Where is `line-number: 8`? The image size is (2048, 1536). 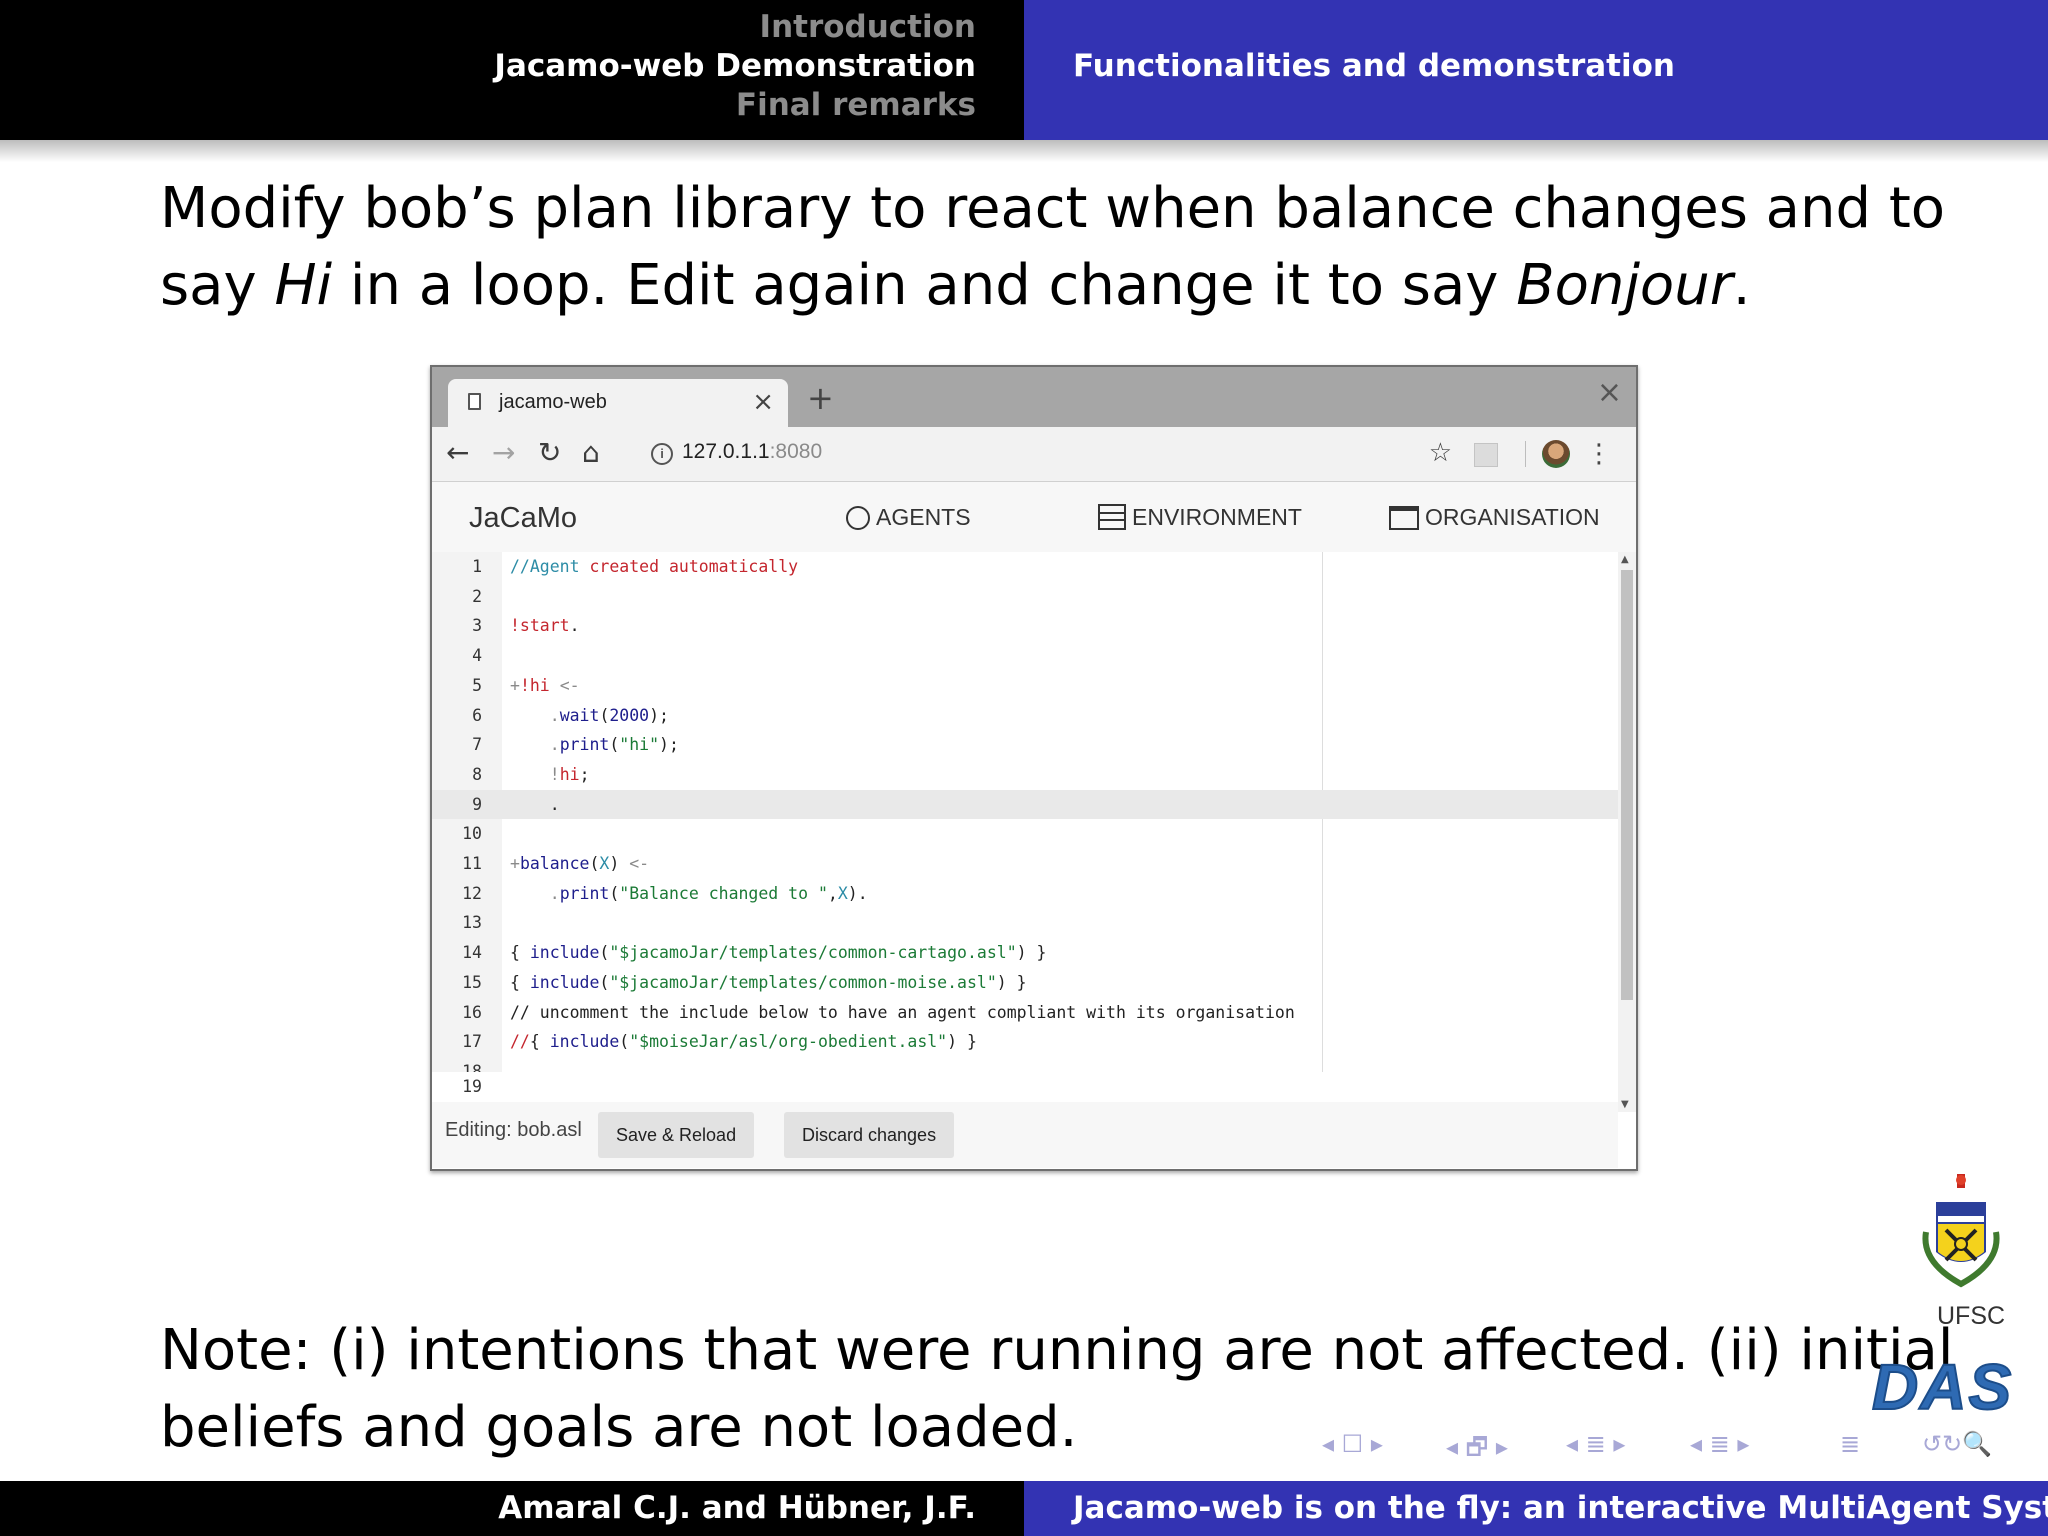
line-number: 8 is located at coordinates (477, 774).